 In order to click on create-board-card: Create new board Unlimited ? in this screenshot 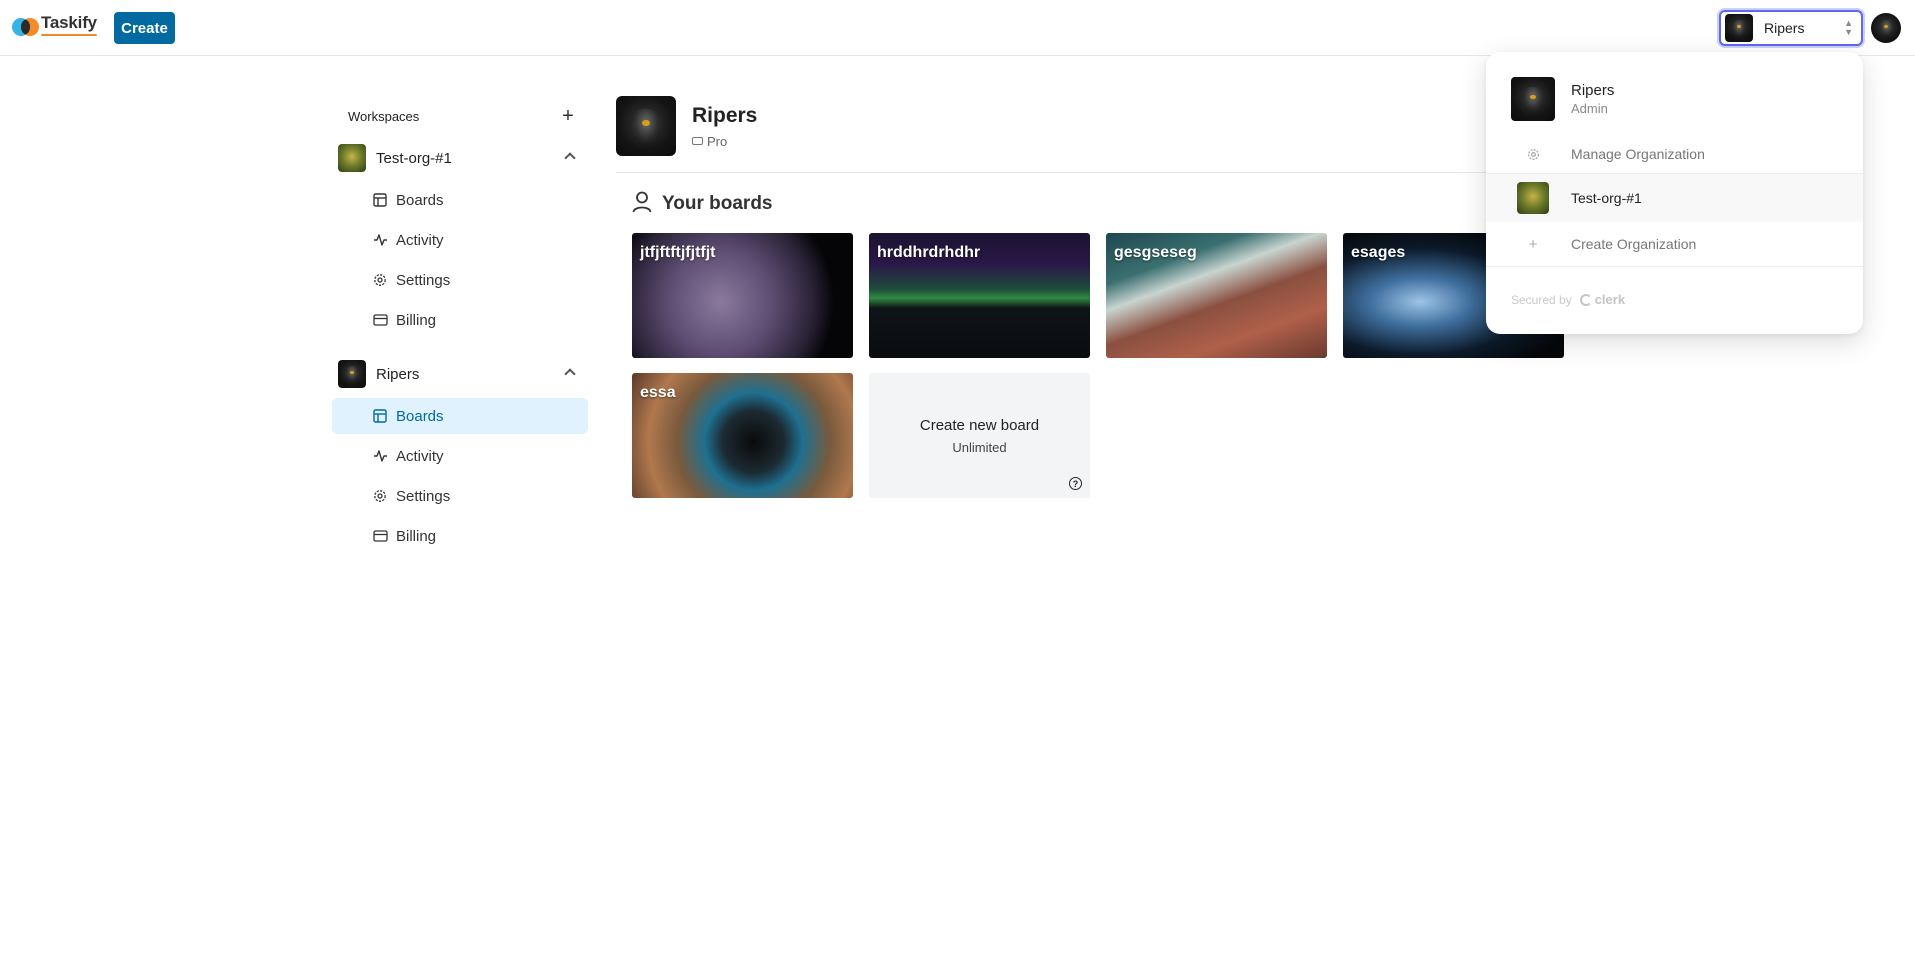, I will do `click(979, 435)`.